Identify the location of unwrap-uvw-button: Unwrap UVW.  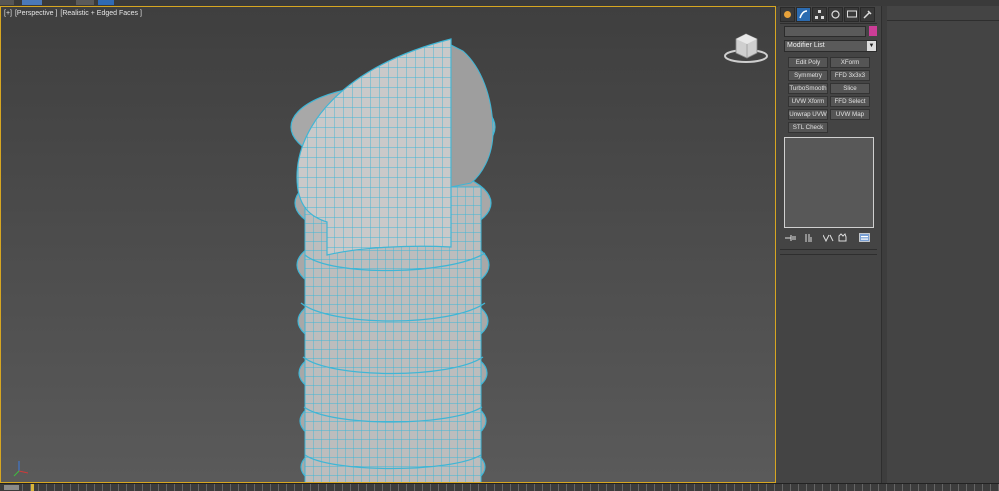
(808, 114).